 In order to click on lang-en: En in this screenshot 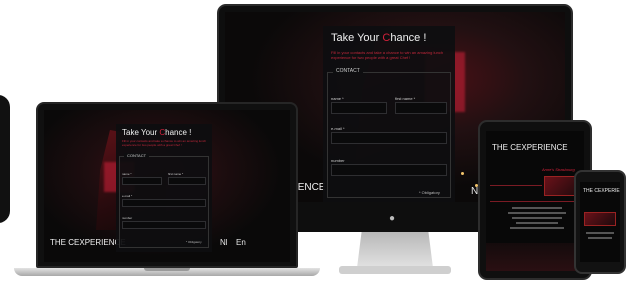, I will do `click(241, 242)`.